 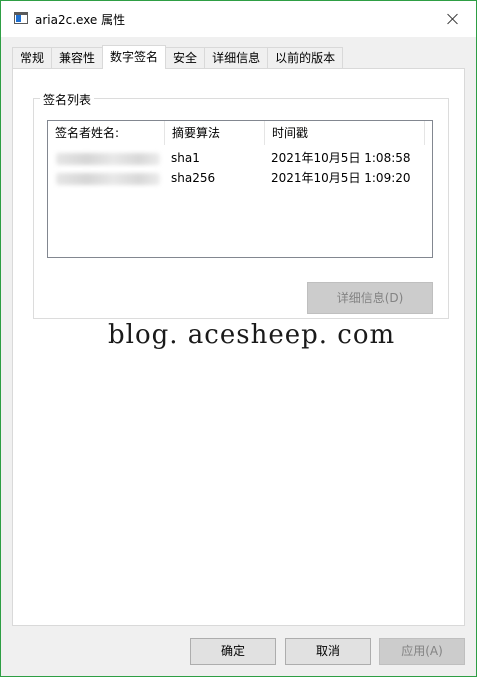 What do you see at coordinates (305, 58) in the screenshot?
I see `tab-previous-versions: 以前的版本` at bounding box center [305, 58].